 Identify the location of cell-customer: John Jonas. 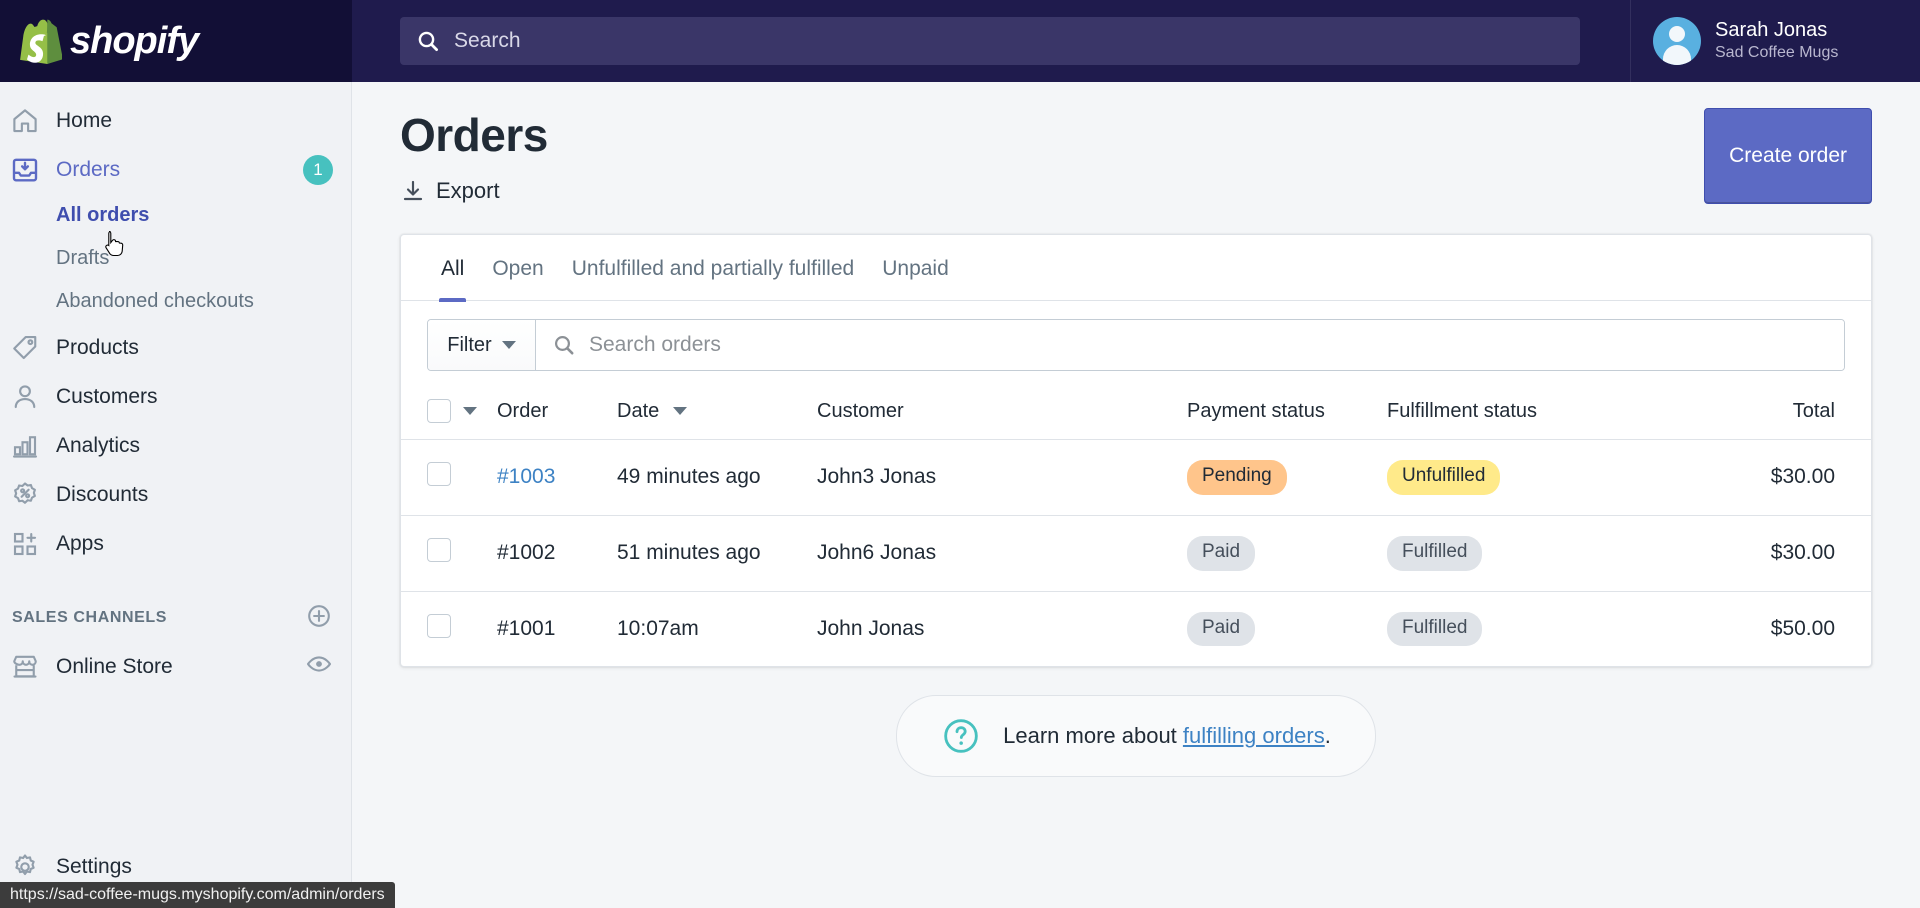
(871, 628).